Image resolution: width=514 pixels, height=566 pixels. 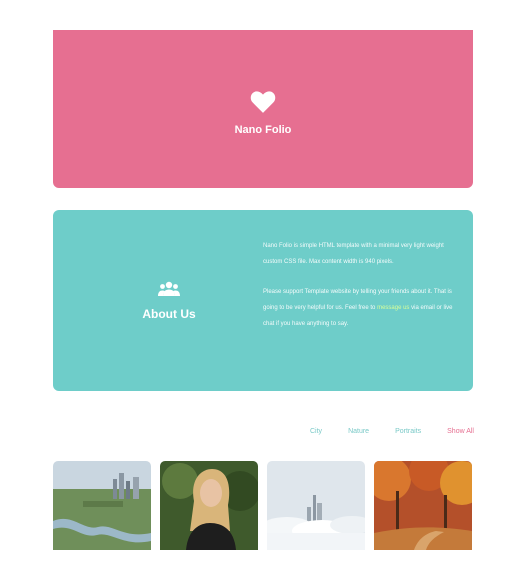 I want to click on city-river-image, so click(x=102, y=505).